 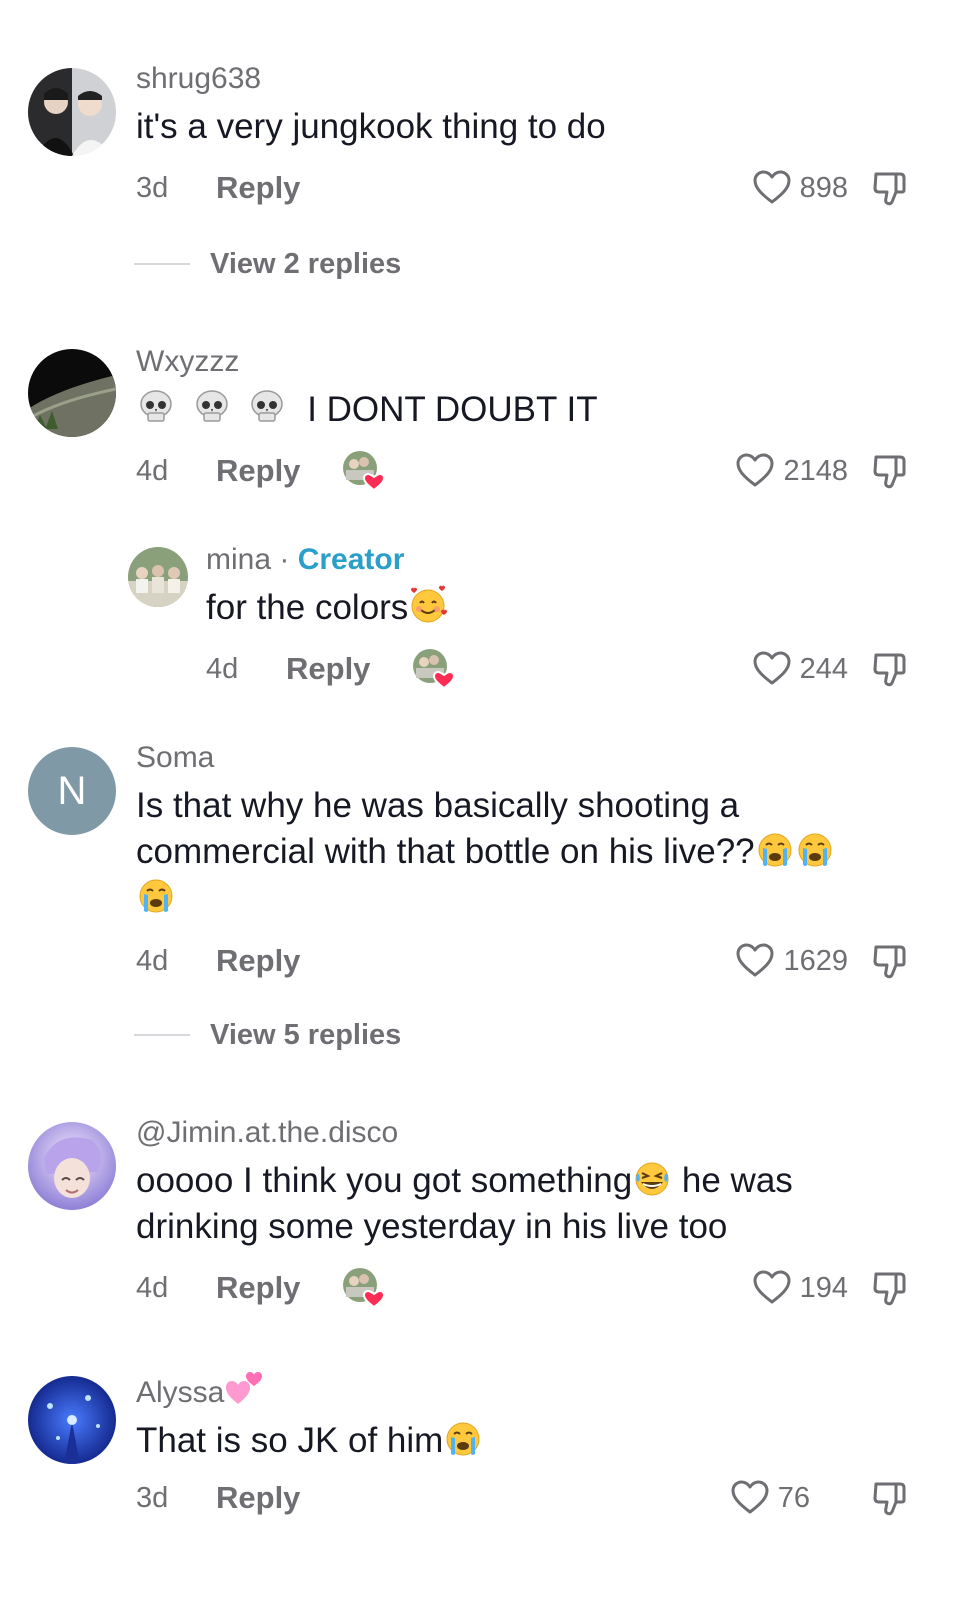 What do you see at coordinates (823, 1287) in the screenshot?
I see `like-count: 194` at bounding box center [823, 1287].